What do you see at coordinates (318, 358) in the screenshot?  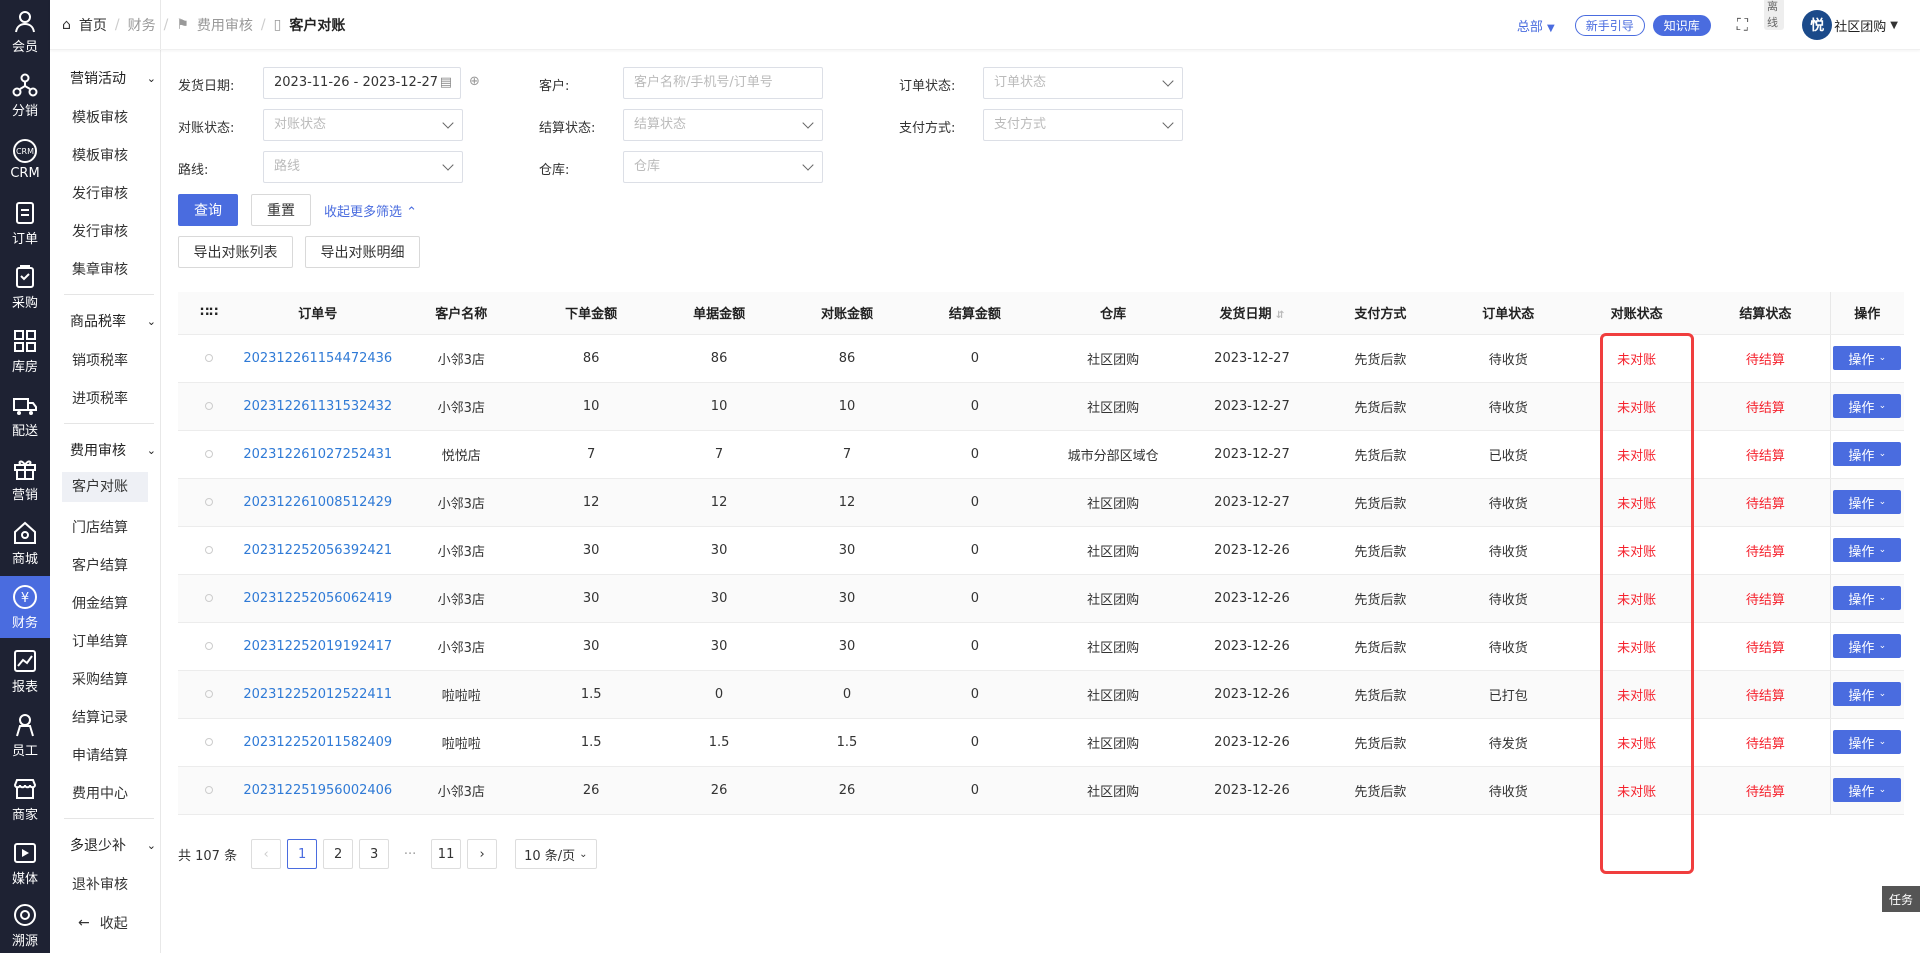 I see `cell-order-no: 202312261154472436` at bounding box center [318, 358].